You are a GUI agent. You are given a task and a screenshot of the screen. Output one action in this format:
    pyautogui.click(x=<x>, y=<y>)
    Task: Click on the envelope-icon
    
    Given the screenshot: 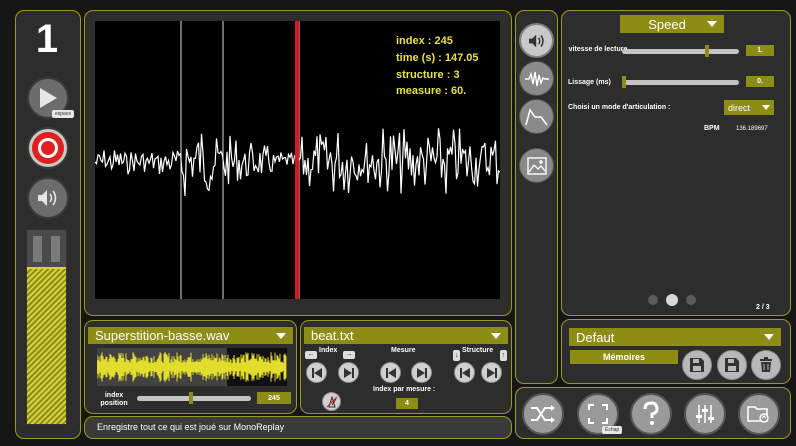 What is the action you would take?
    pyautogui.click(x=536, y=116)
    